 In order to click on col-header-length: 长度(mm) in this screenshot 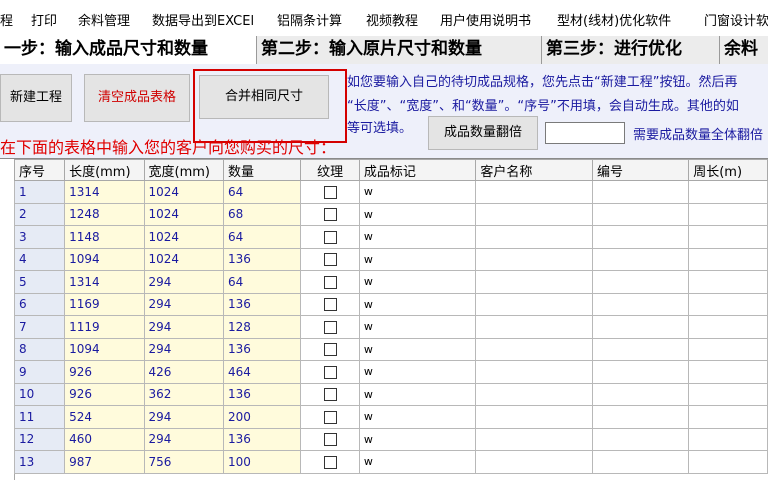, I will do `click(104, 170)`.